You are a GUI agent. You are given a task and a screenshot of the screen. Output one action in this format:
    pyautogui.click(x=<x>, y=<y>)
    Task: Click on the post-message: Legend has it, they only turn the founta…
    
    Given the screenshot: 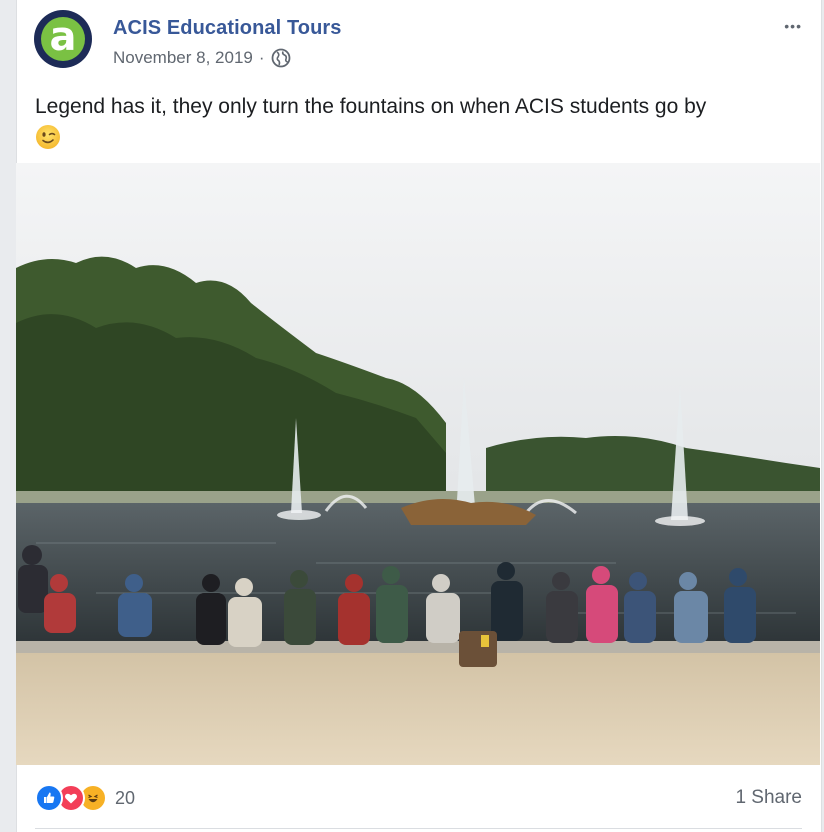 What is the action you would take?
    pyautogui.click(x=415, y=121)
    